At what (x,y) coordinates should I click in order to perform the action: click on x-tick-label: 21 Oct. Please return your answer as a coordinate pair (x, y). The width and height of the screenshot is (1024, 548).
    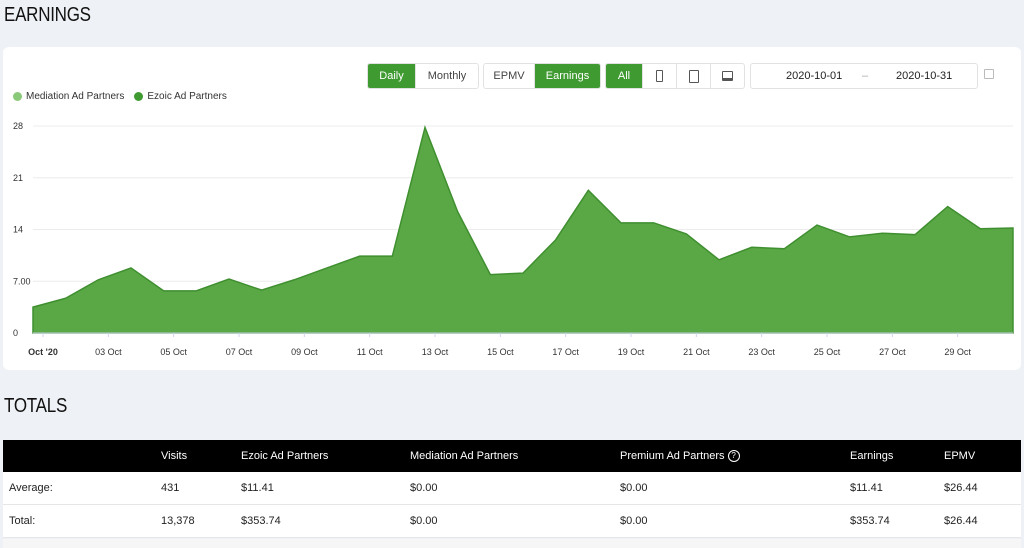
    Looking at the image, I should click on (696, 352).